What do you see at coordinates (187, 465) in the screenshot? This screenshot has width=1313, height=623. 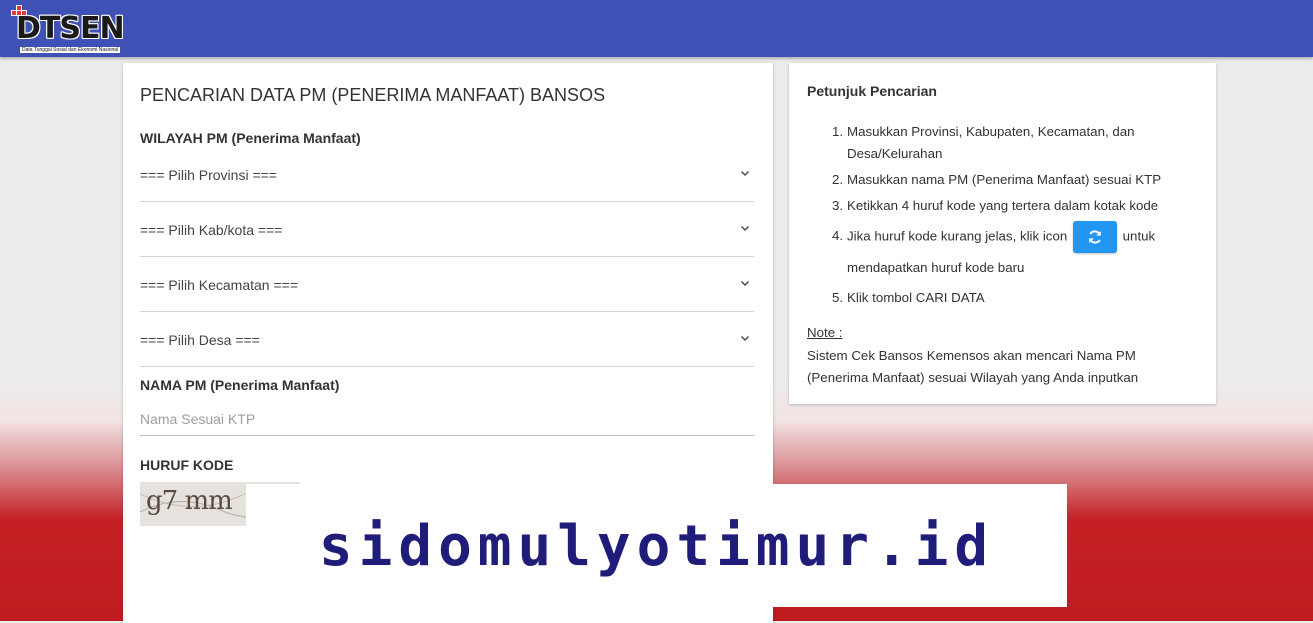 I see `code-section-label: HURUF KODE` at bounding box center [187, 465].